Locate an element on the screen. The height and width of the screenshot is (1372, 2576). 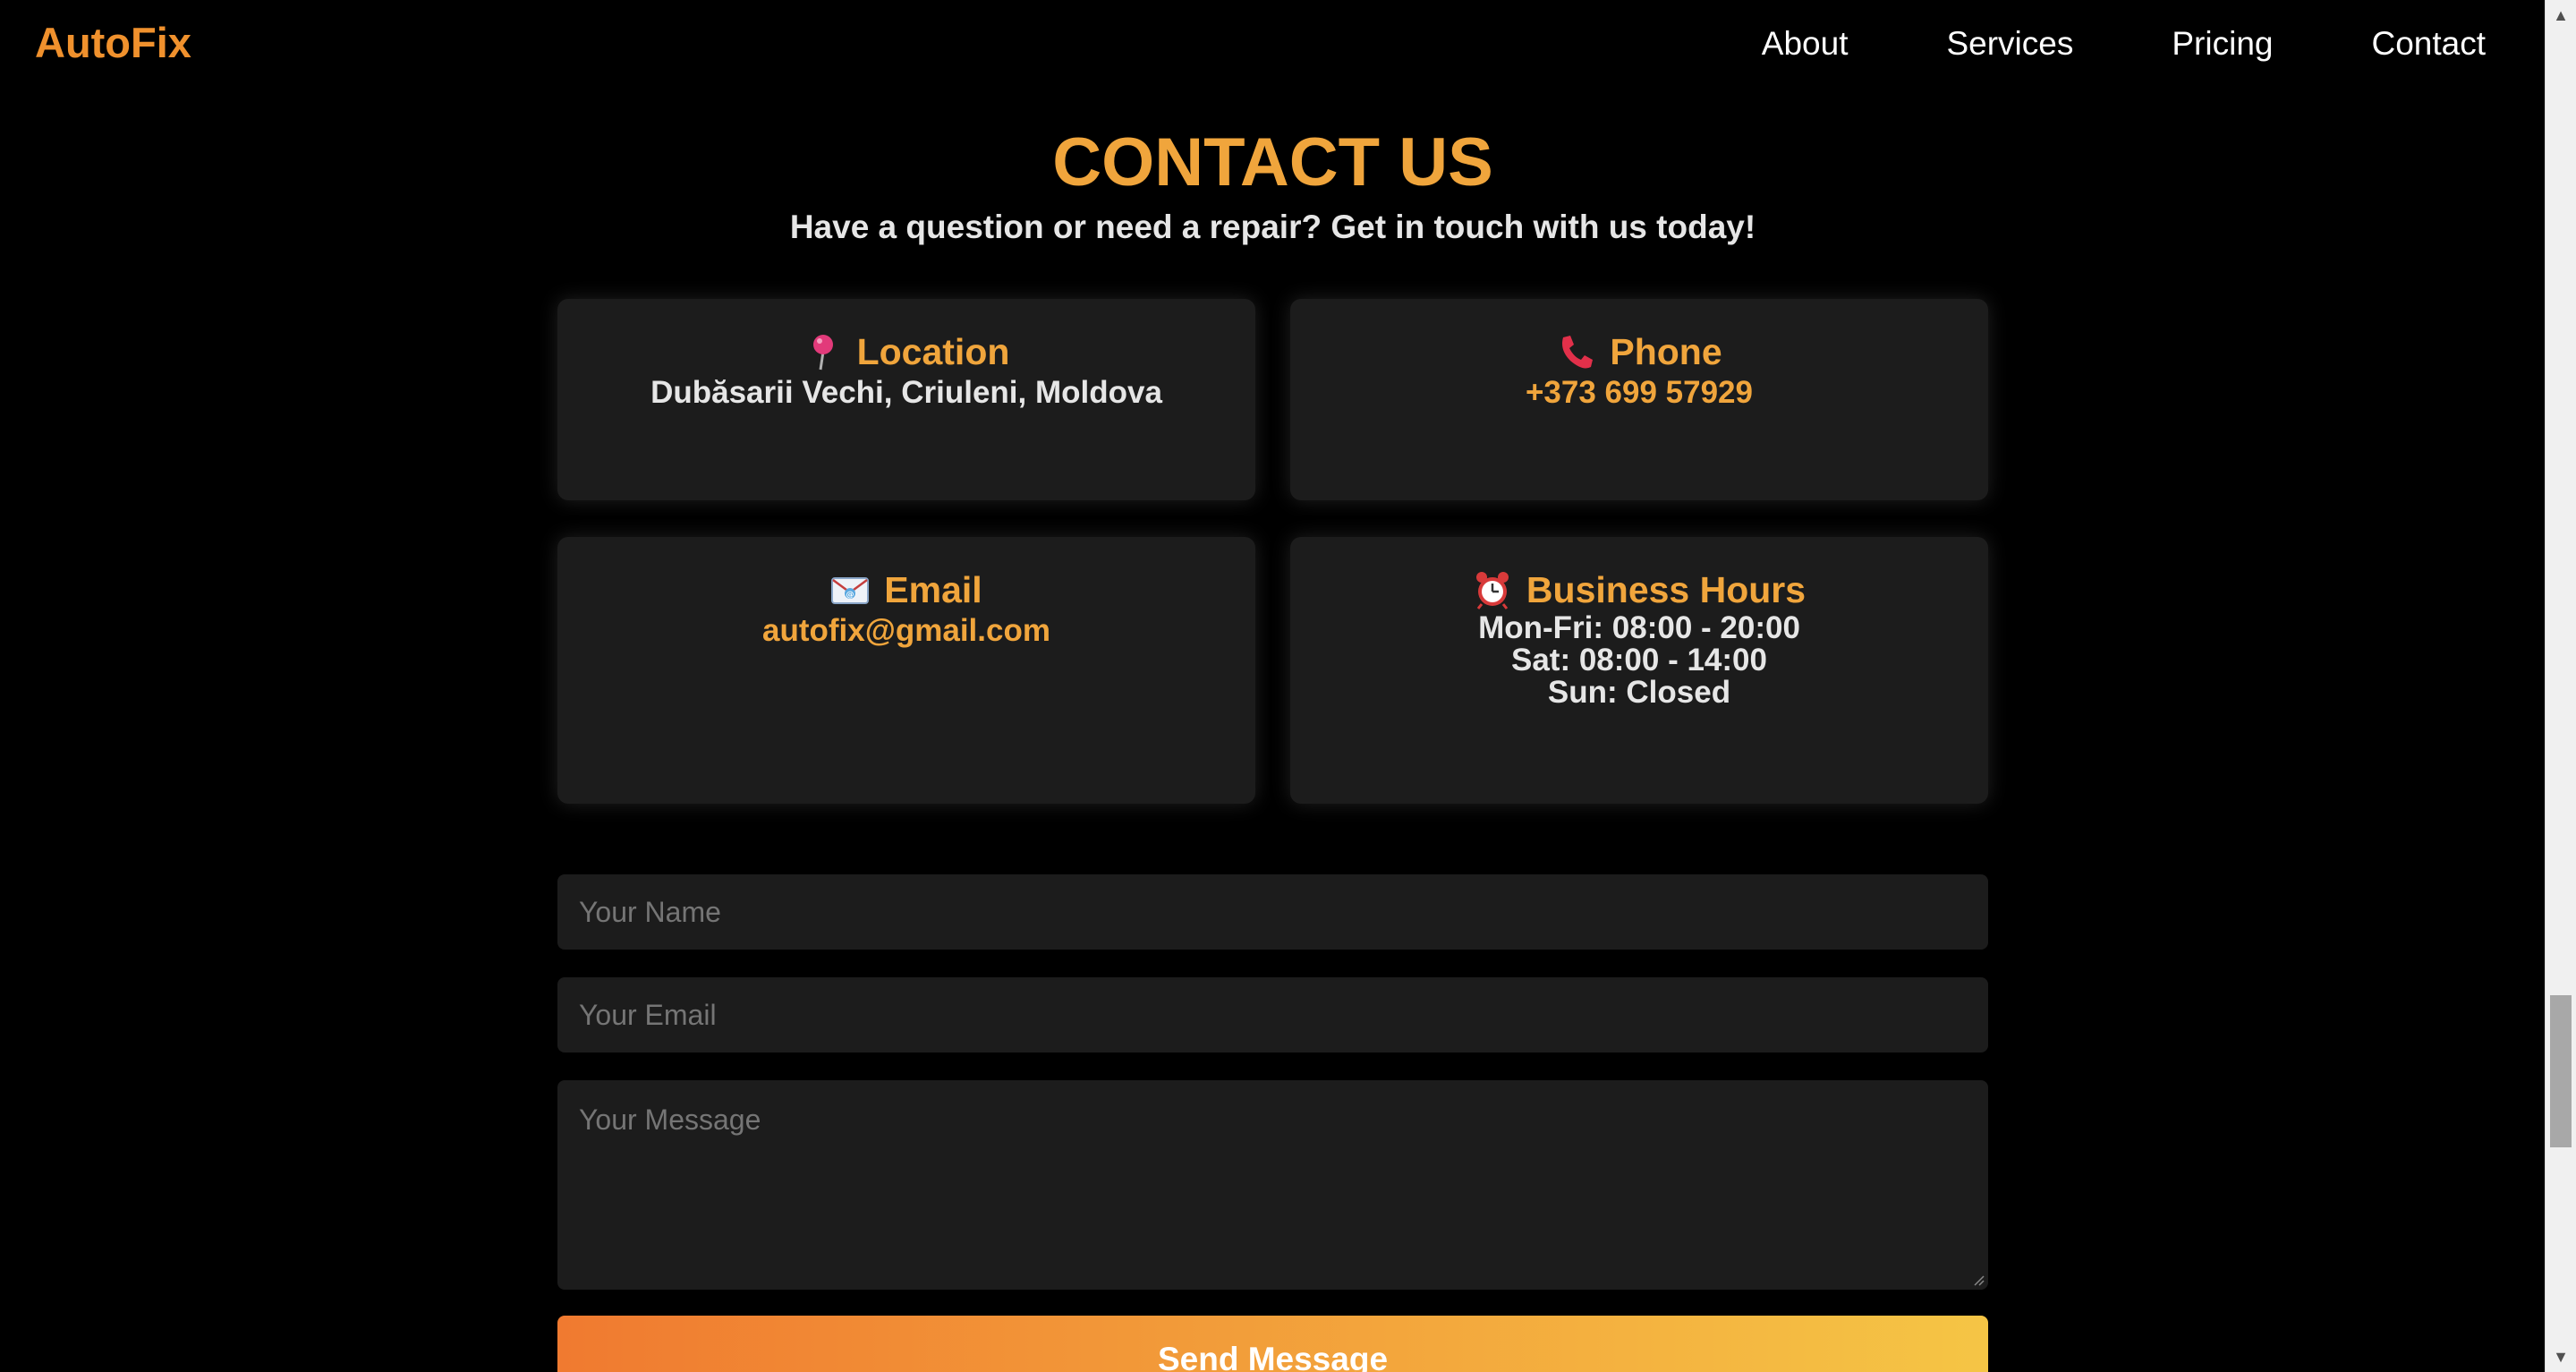
phone-card-heading: Phone is located at coordinates (1639, 351).